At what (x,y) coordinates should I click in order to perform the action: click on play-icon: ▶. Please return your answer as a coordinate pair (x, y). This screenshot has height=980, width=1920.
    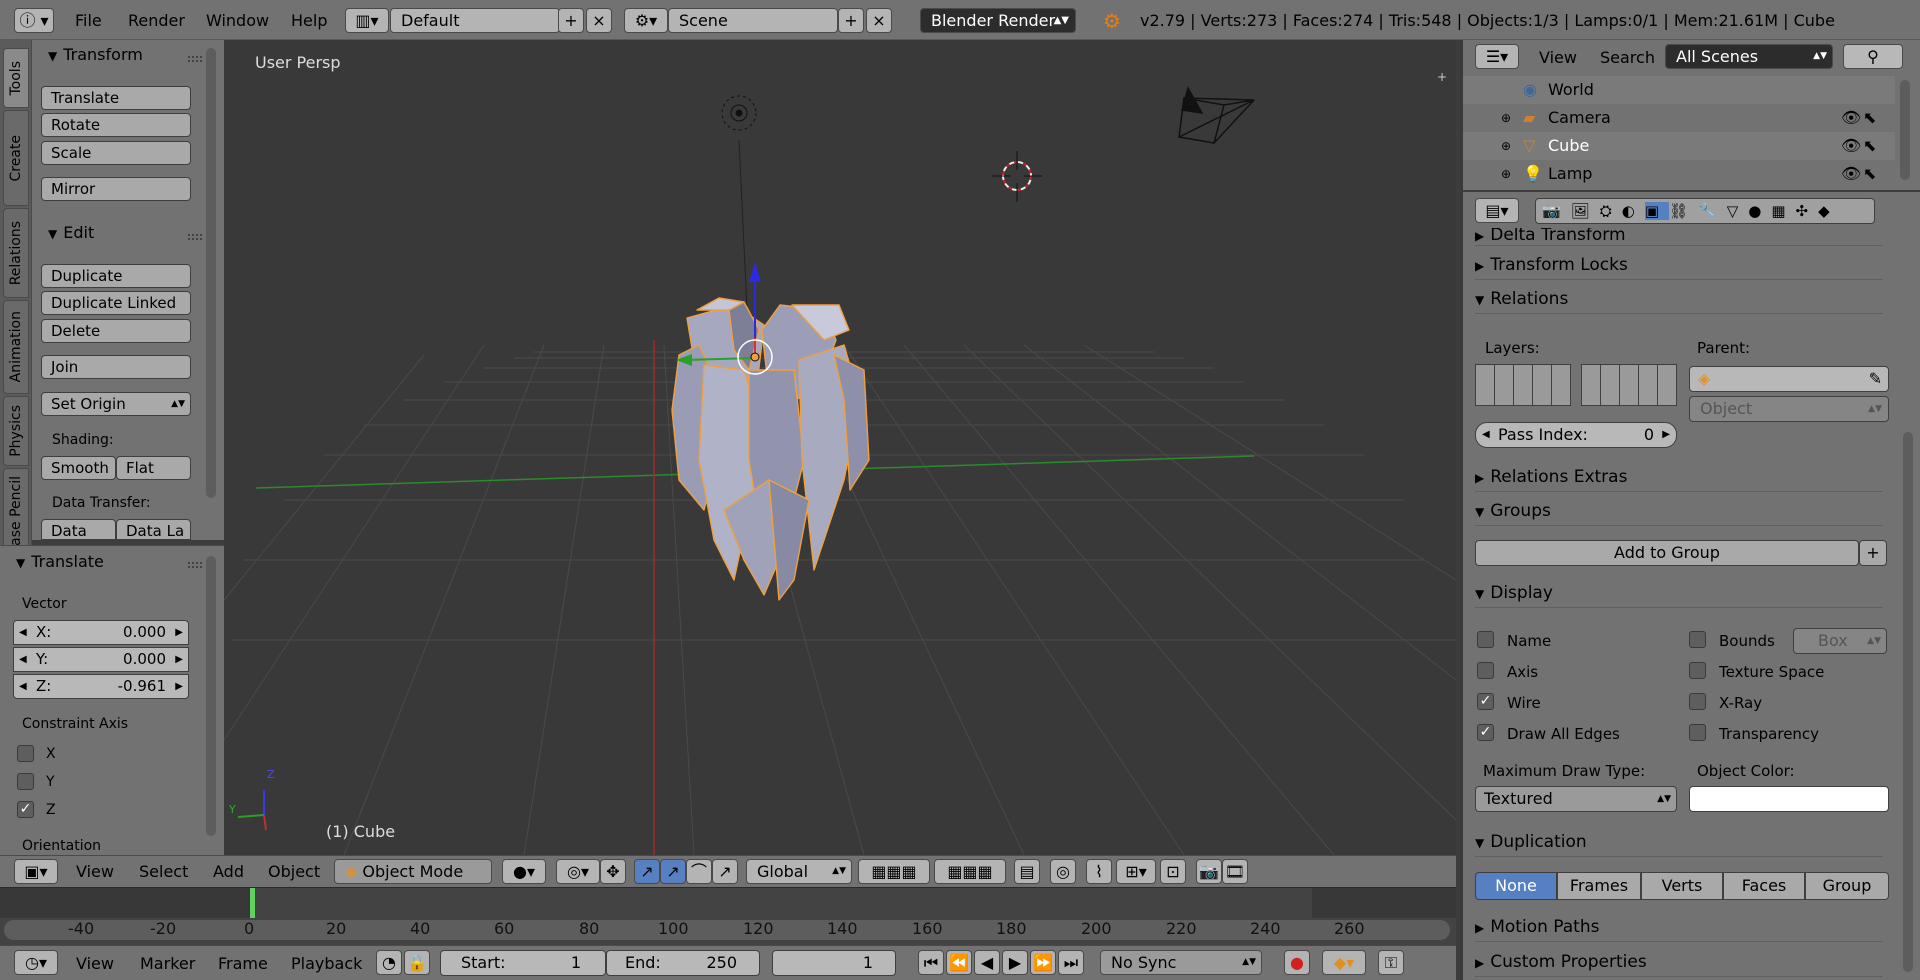
    Looking at the image, I should click on (1015, 962).